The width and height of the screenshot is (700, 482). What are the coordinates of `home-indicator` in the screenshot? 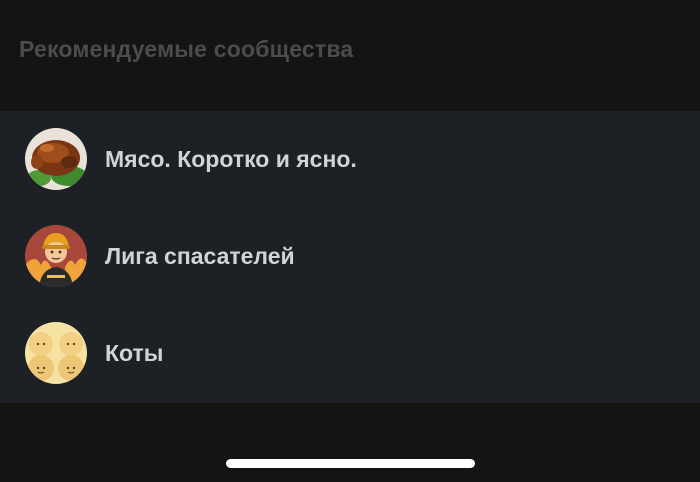 It's located at (350, 463).